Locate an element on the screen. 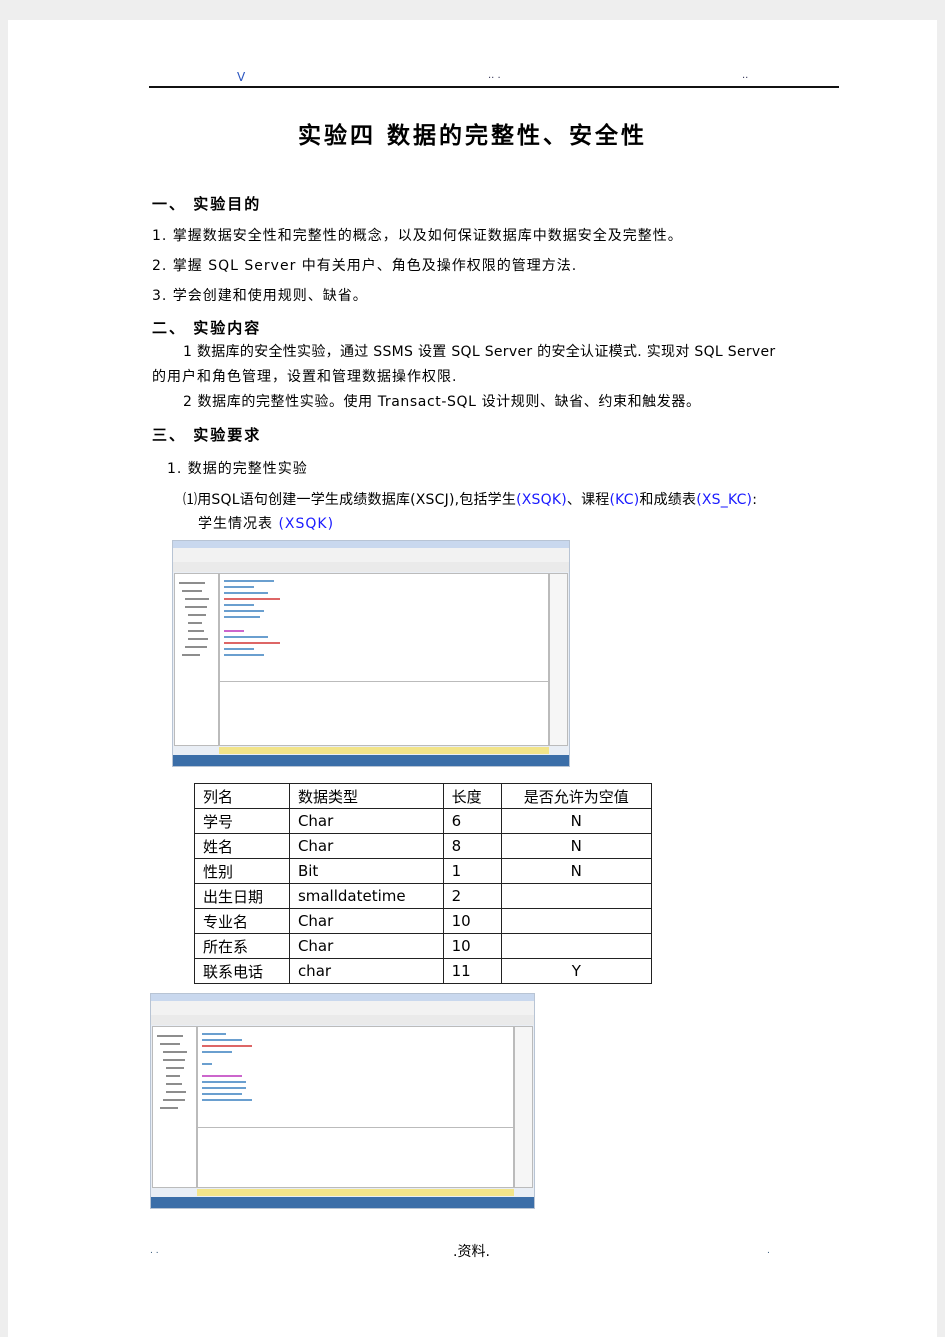 The image size is (945, 1337). header-mid-mark: .. . is located at coordinates (494, 75).